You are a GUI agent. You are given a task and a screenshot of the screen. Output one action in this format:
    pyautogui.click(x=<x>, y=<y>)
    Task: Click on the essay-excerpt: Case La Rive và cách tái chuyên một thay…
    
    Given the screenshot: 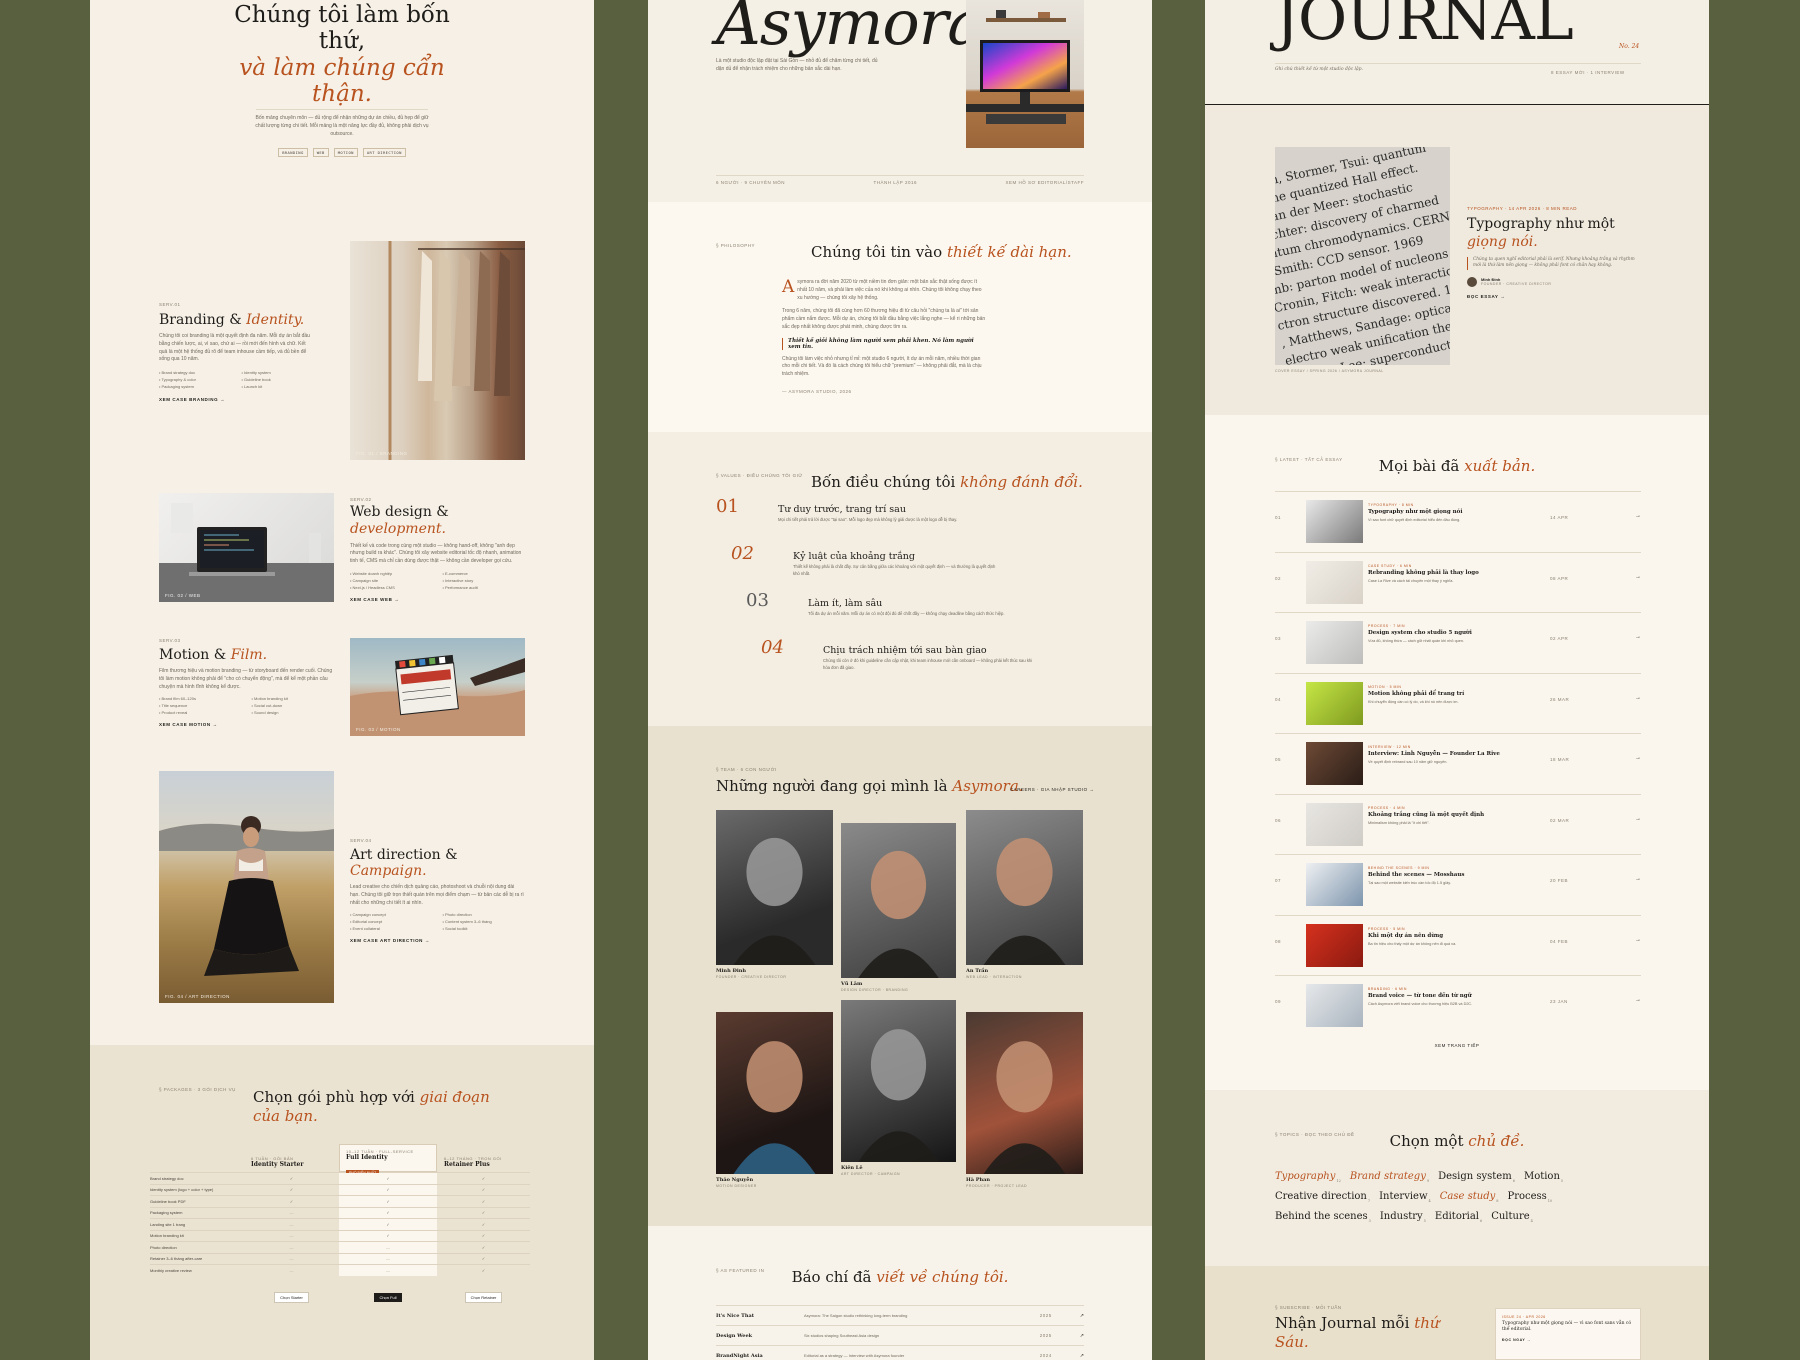 What is the action you would take?
    pyautogui.click(x=1411, y=580)
    